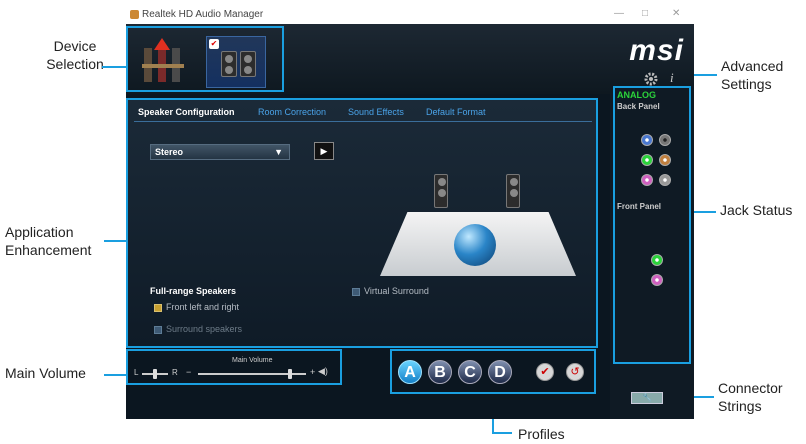  I want to click on save-profile-button: ✔, so click(545, 372).